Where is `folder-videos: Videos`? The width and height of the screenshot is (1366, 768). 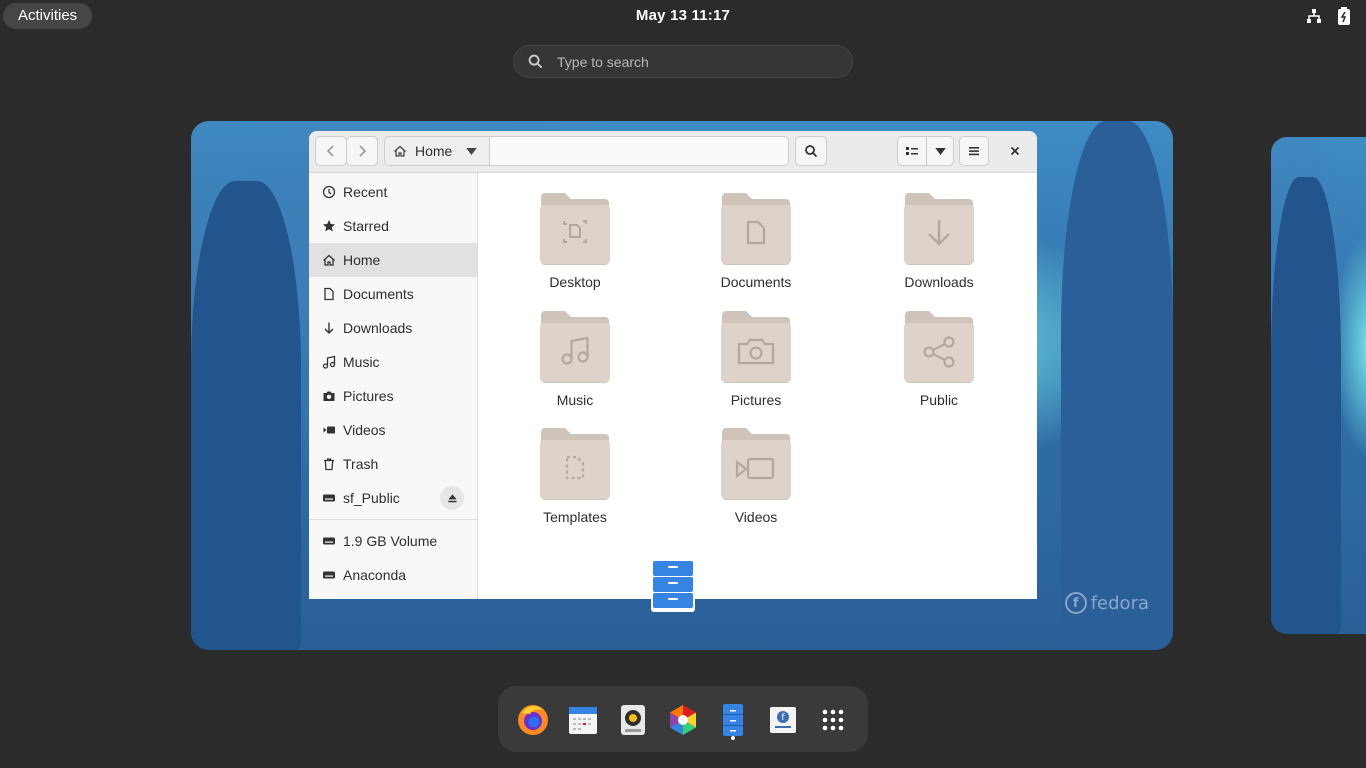 folder-videos: Videos is located at coordinates (756, 475).